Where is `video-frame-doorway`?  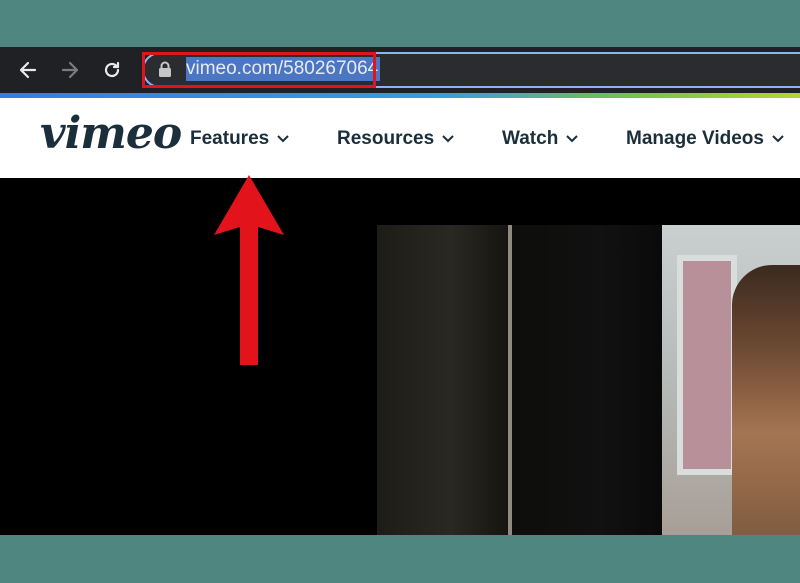
video-frame-doorway is located at coordinates (587, 380).